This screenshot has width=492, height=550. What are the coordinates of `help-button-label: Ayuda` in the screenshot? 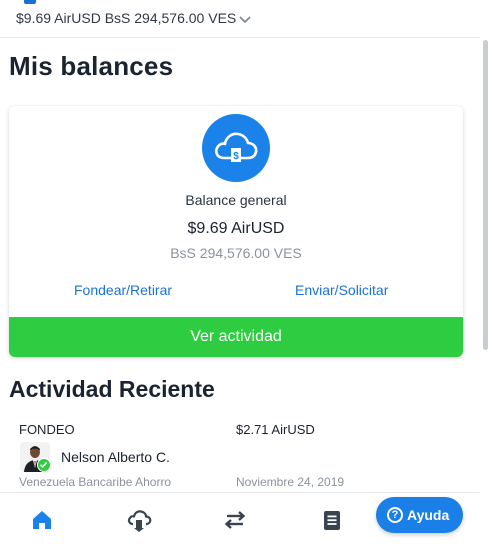 It's located at (428, 515).